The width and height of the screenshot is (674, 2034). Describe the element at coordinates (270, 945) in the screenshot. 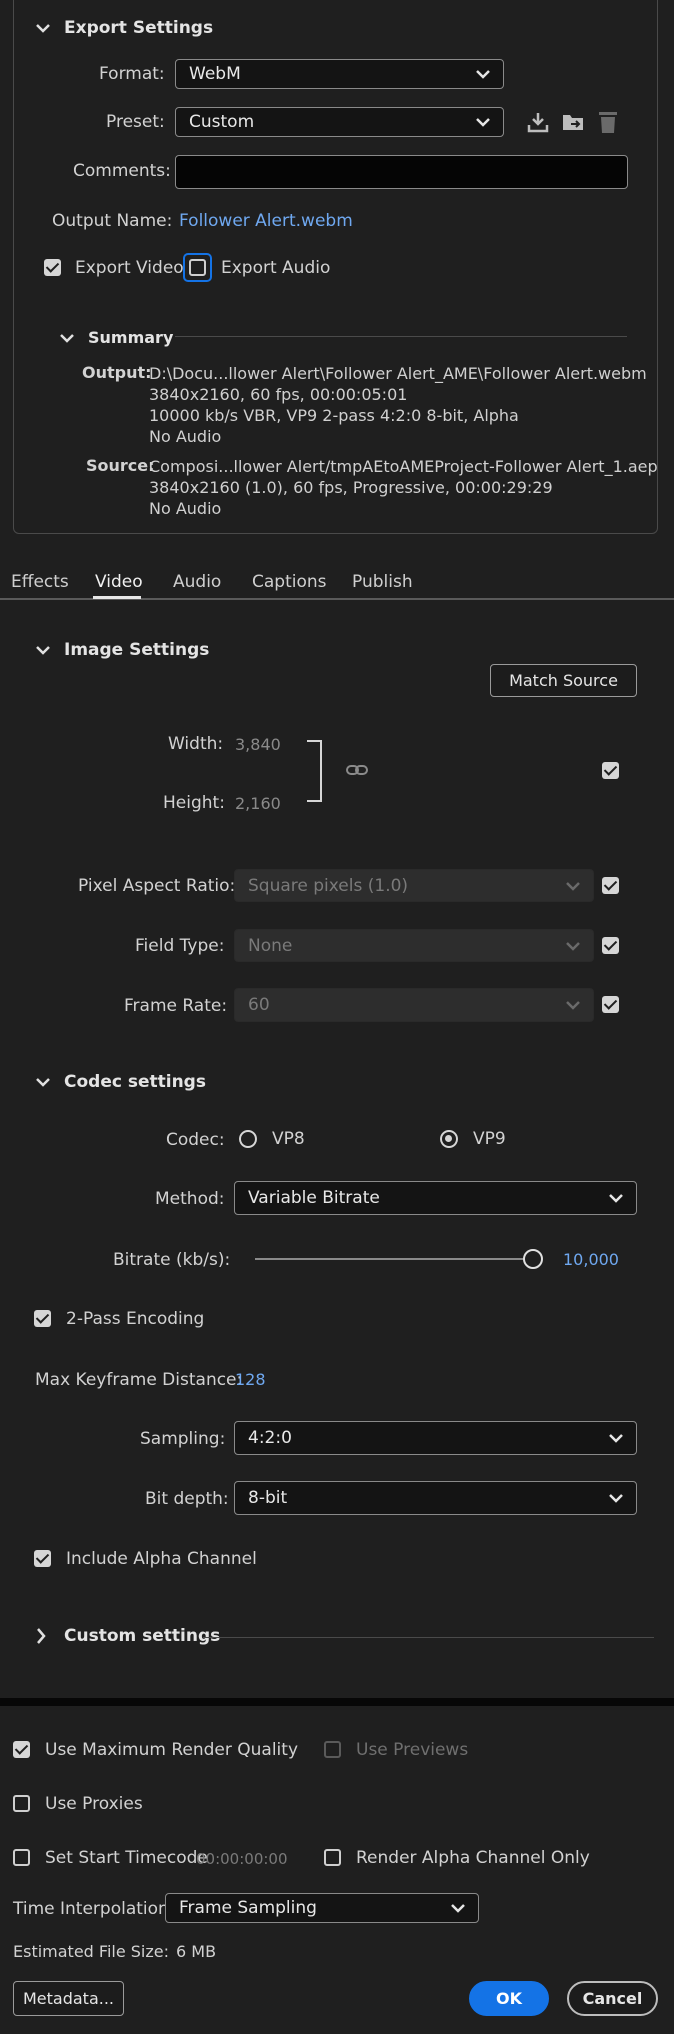

I see `field-type-value: None` at that location.